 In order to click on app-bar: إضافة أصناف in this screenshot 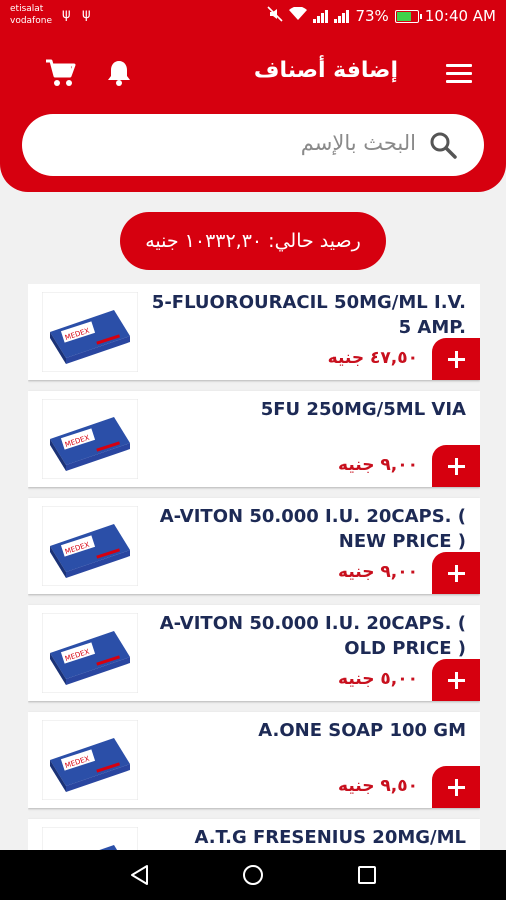, I will do `click(253, 74)`.